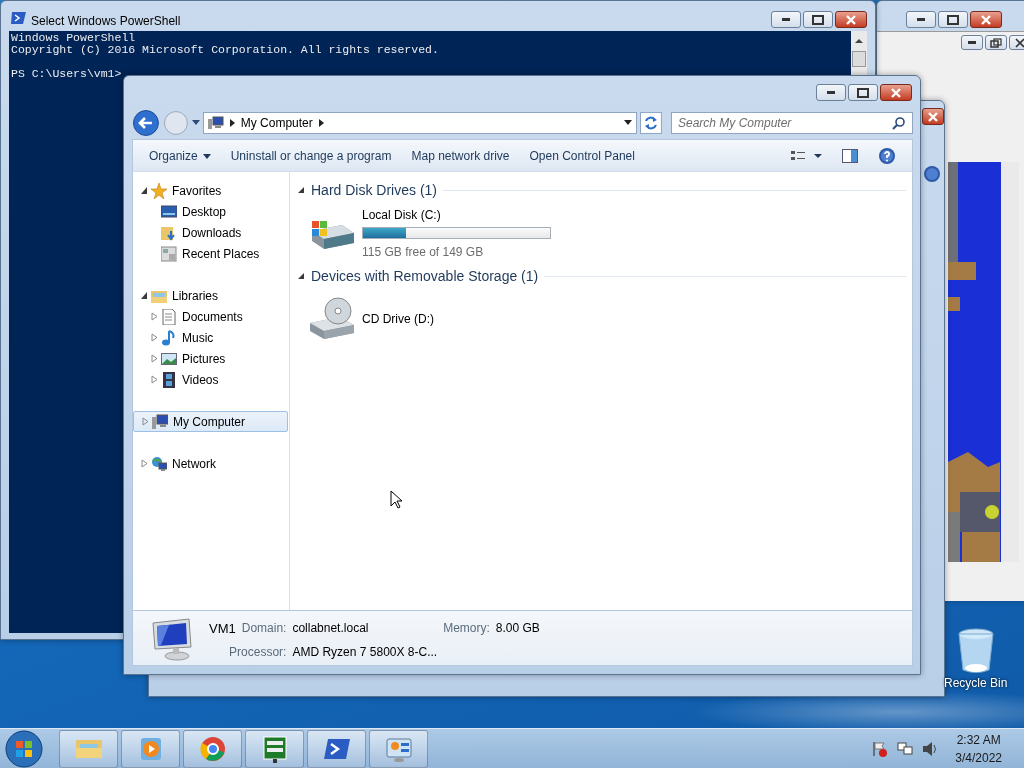  I want to click on restore-icon, so click(996, 42).